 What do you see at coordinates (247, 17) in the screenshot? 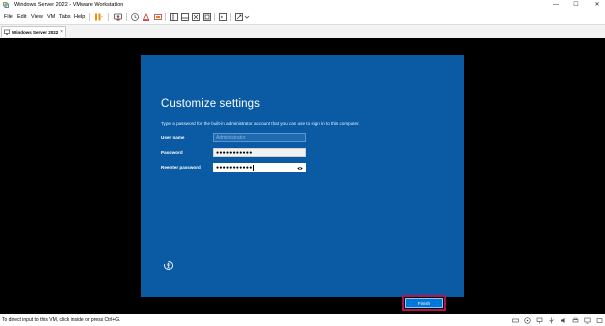
I see `chevron-down-icon` at bounding box center [247, 17].